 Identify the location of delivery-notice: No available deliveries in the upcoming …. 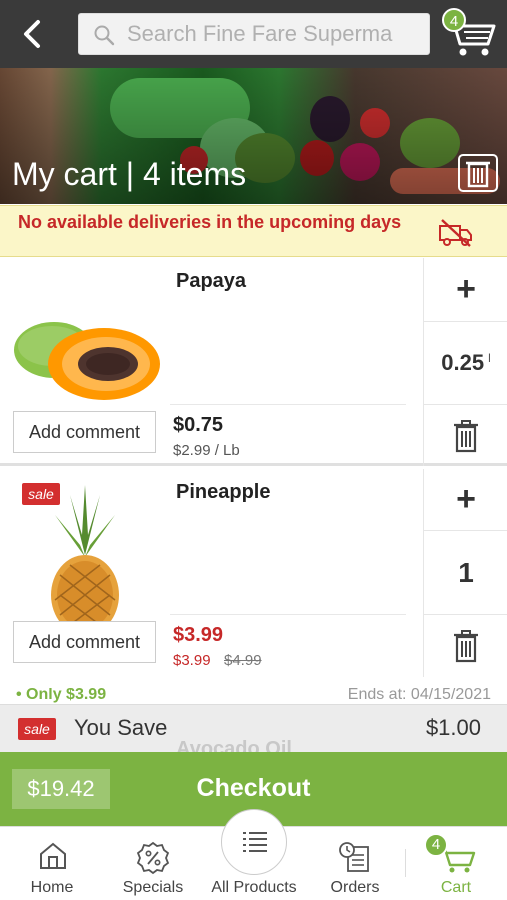
(253, 231).